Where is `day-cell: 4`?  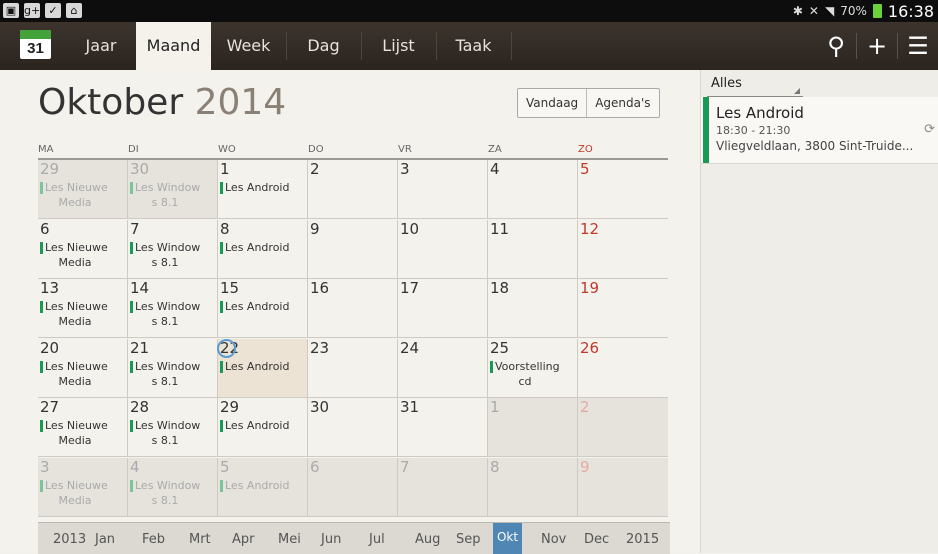
day-cell: 4 is located at coordinates (533, 189).